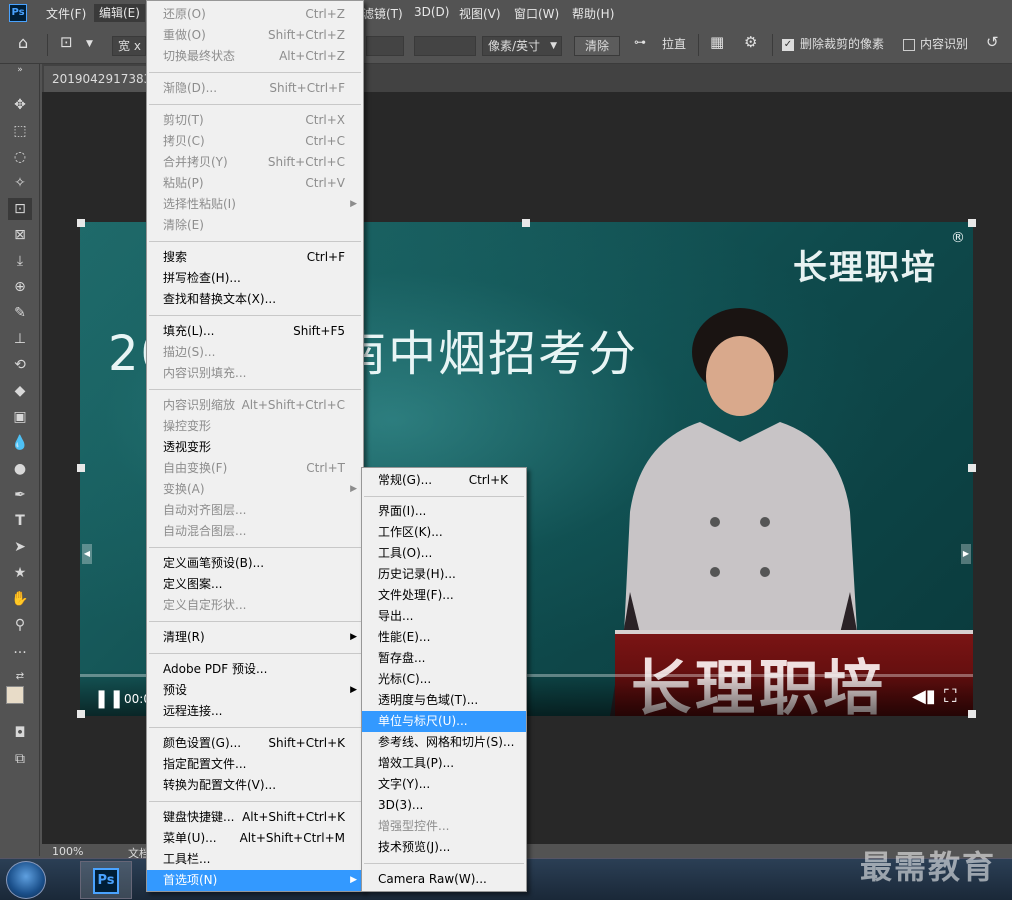 This screenshot has height=900, width=1012. I want to click on edit-menu-item: 预设 ▶, so click(255, 690).